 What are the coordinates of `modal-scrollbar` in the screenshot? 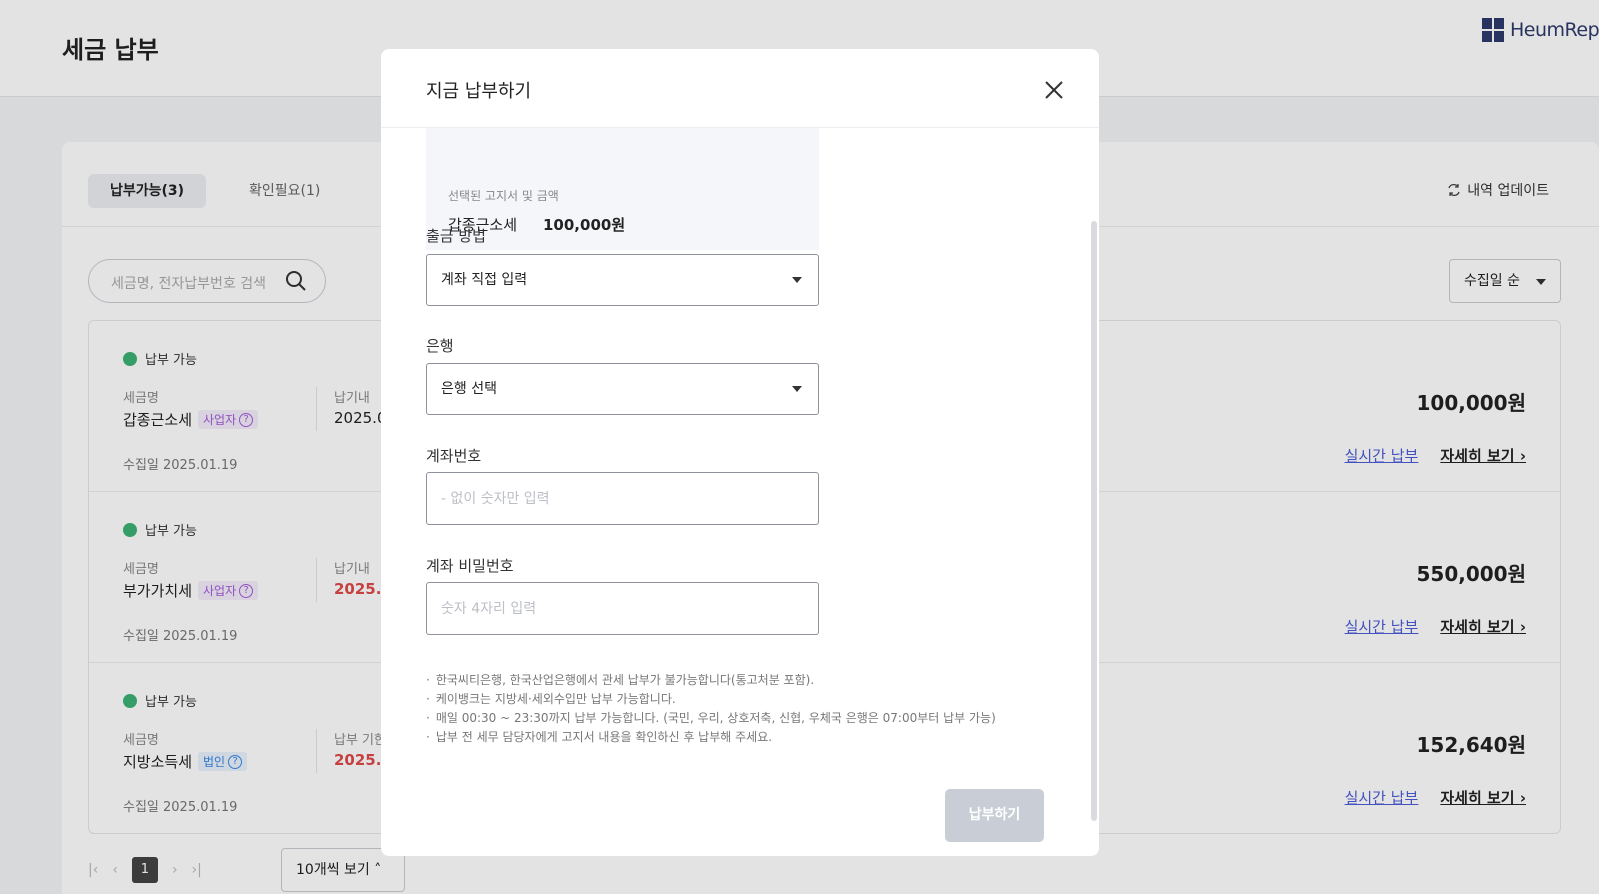 It's located at (1094, 521).